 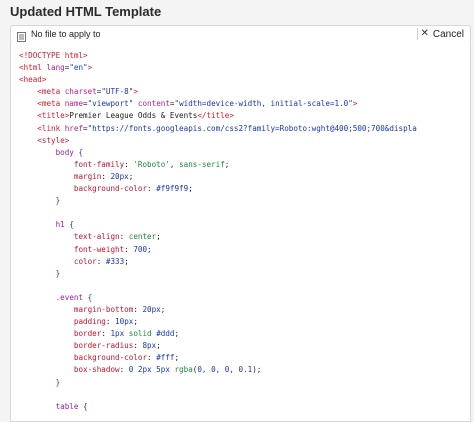 I want to click on code-token: margin-bottom, so click(x=103, y=309).